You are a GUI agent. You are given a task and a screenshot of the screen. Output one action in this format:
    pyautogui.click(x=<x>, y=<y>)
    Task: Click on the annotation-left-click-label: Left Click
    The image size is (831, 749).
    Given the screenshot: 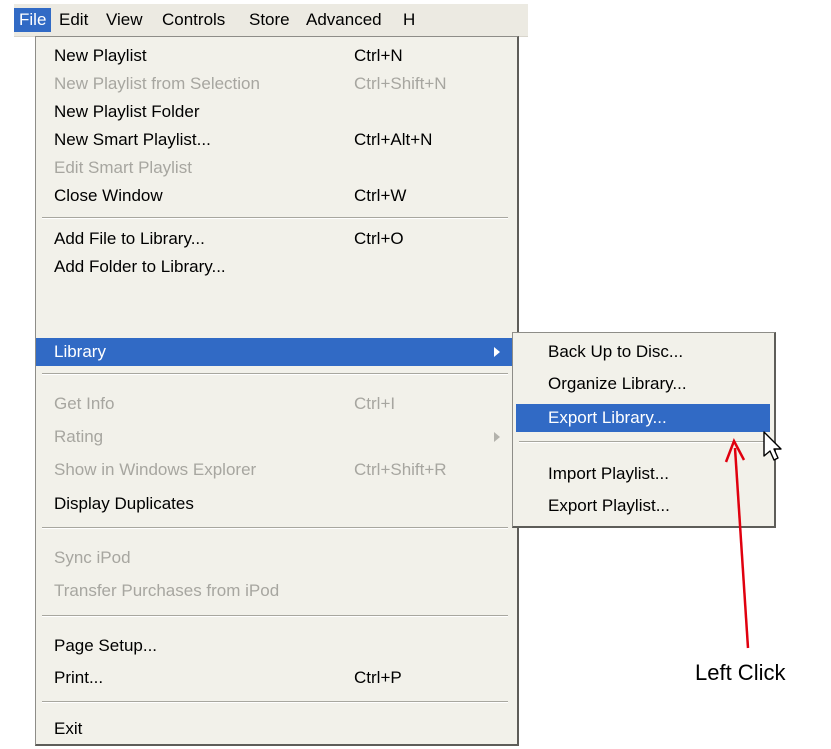 What is the action you would take?
    pyautogui.click(x=740, y=672)
    